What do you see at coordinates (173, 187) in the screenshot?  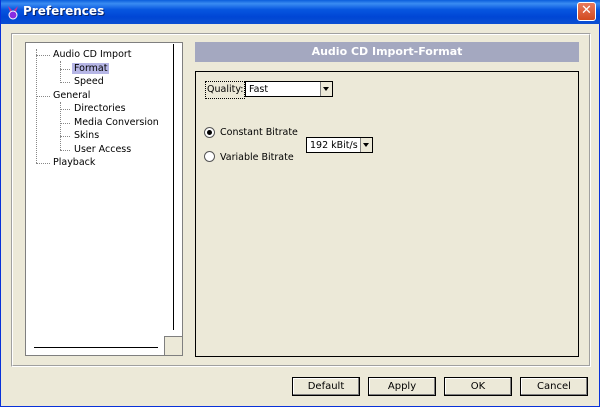 I see `tree-scroll-line` at bounding box center [173, 187].